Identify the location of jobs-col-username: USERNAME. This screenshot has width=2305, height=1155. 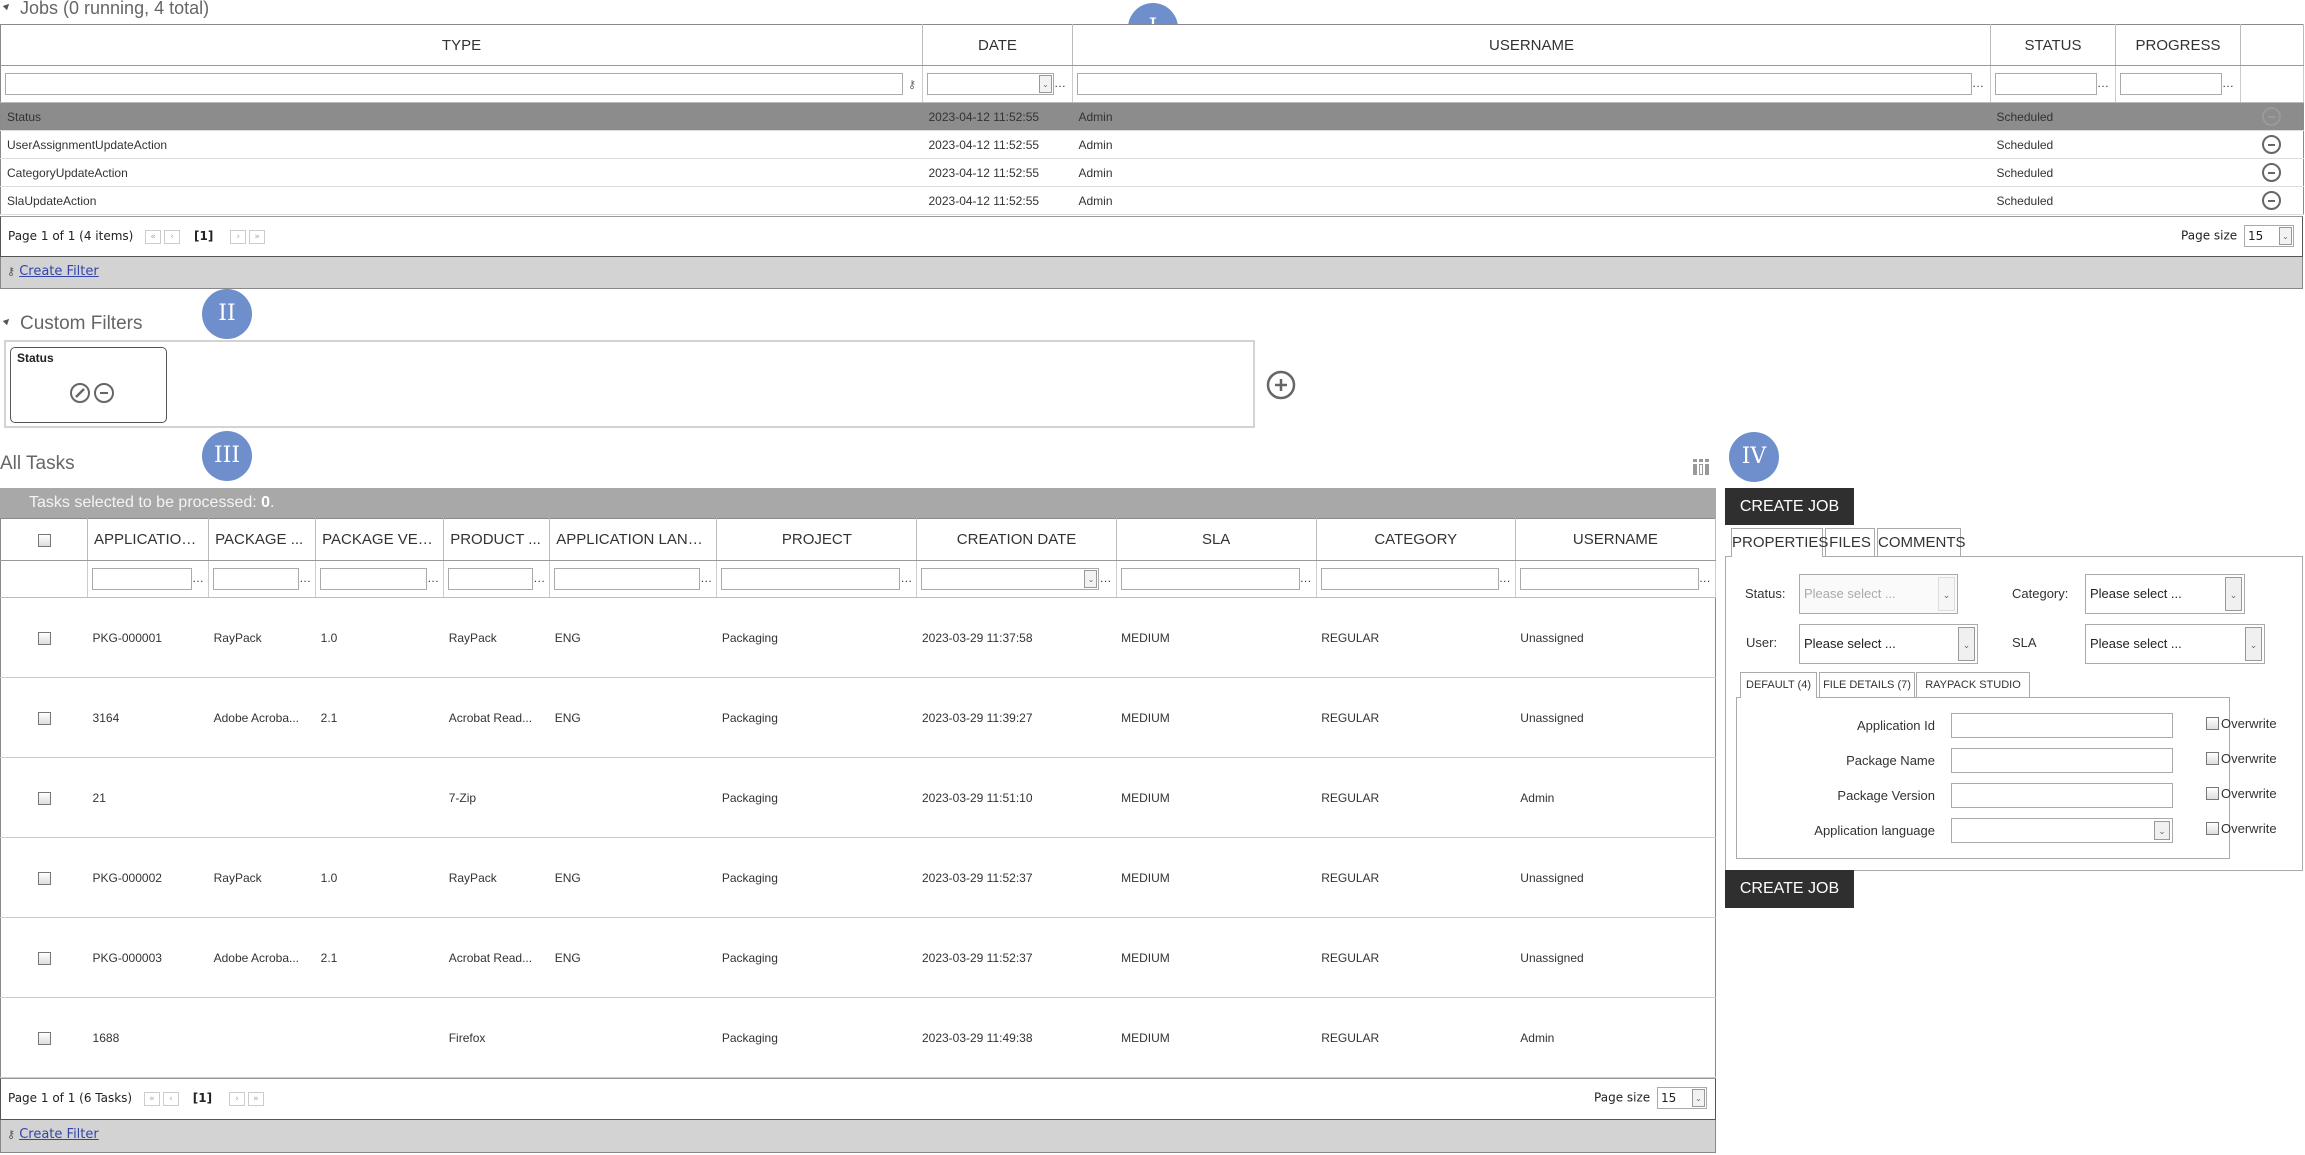
(1531, 45).